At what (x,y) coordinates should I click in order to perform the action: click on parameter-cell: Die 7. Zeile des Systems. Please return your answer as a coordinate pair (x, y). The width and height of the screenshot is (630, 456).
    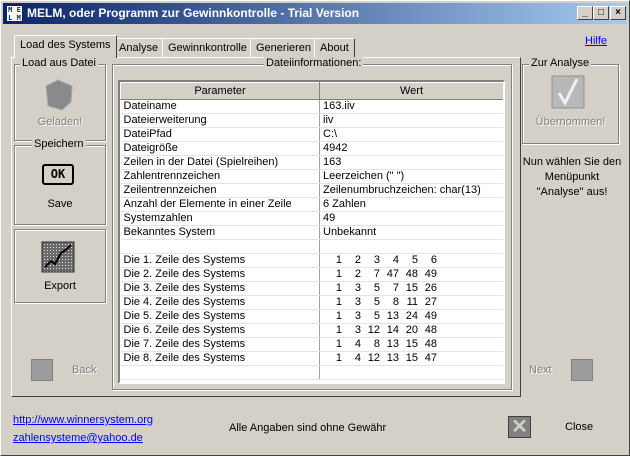
    Looking at the image, I should click on (220, 344).